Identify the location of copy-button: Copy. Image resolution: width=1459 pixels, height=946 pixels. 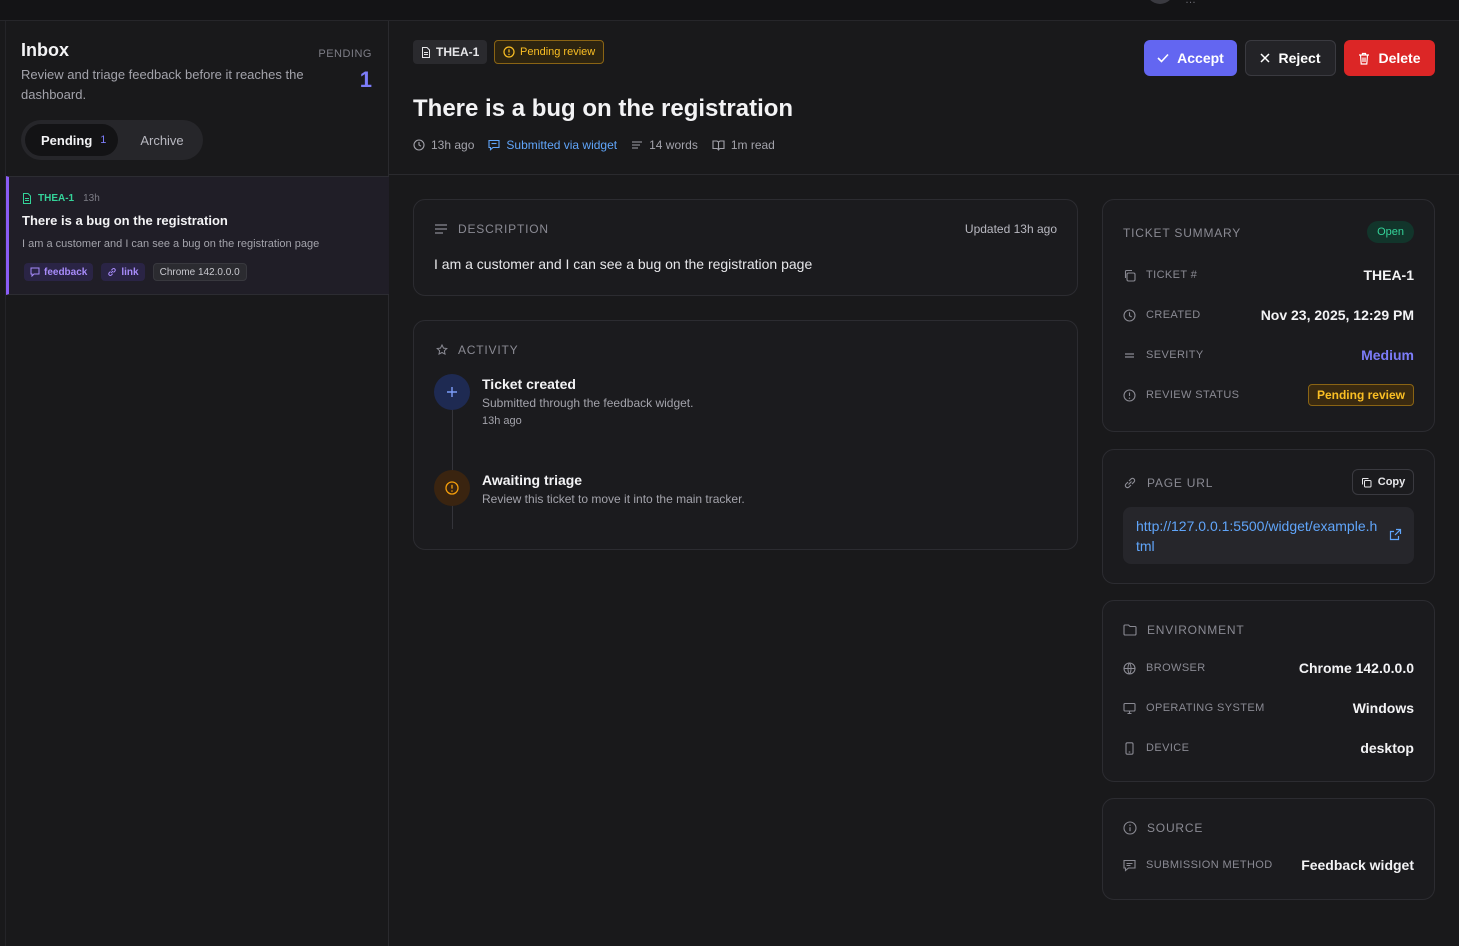
(1383, 482).